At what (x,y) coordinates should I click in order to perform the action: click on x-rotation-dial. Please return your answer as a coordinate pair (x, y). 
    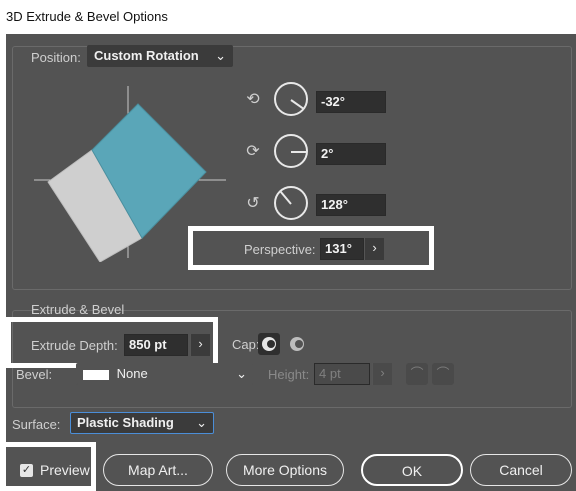
    Looking at the image, I should click on (291, 99).